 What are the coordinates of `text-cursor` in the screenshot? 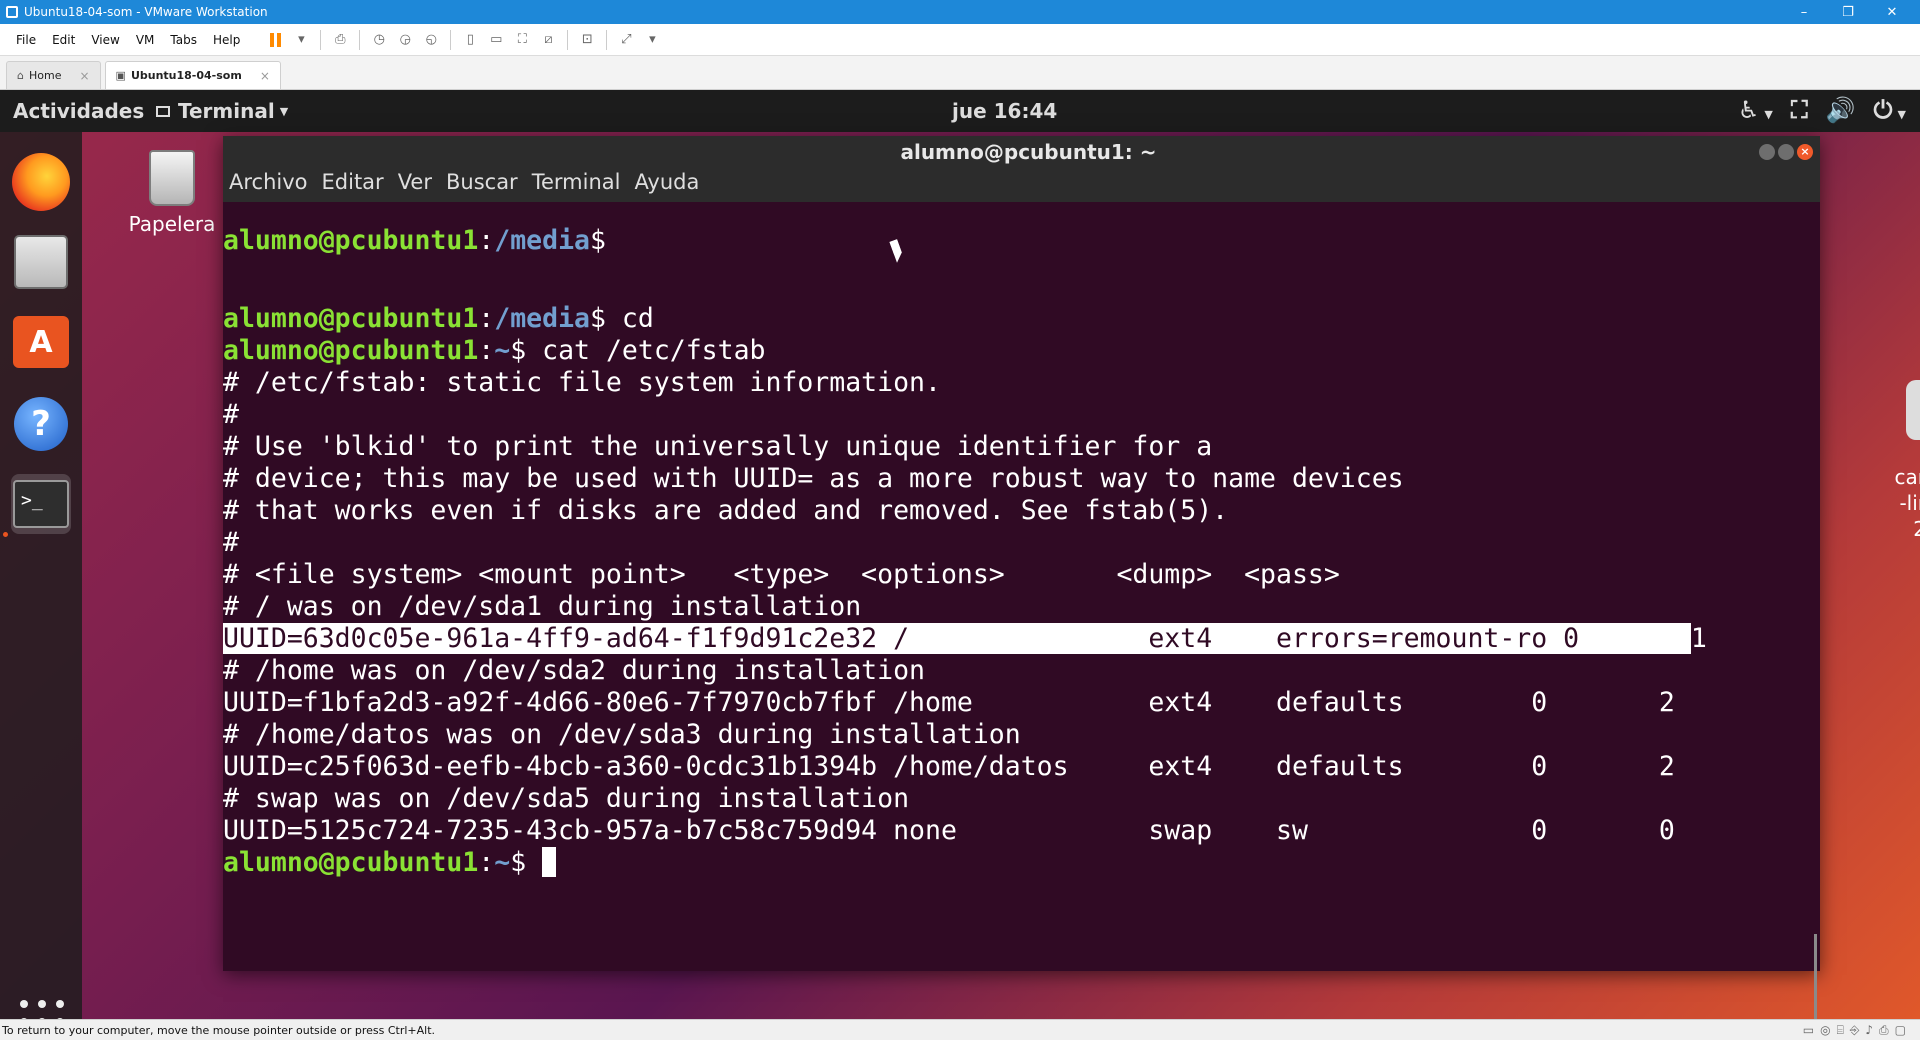 It's located at (549, 862).